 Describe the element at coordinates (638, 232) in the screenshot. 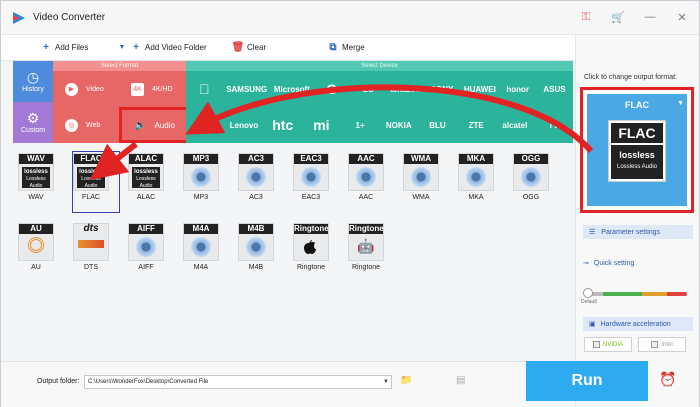

I see `parameter-settings-button: ☰ Parameter settings` at that location.